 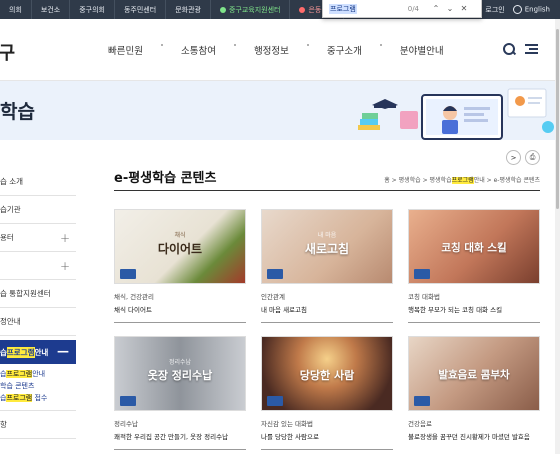 What do you see at coordinates (420, 424) in the screenshot?
I see `card-category: 건강음료` at bounding box center [420, 424].